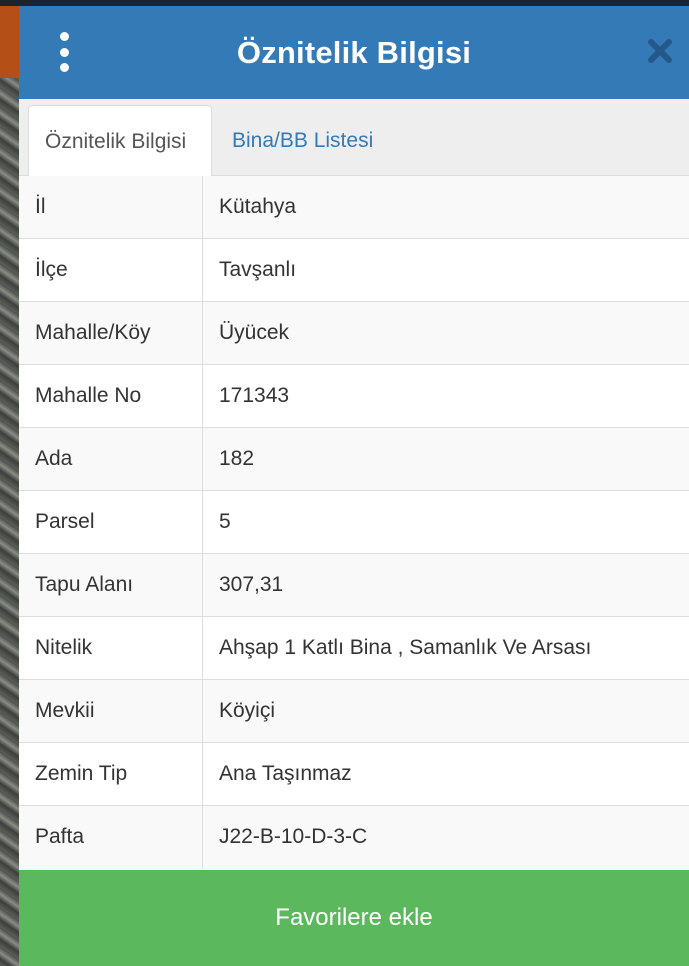 Image resolution: width=689 pixels, height=966 pixels. I want to click on row-value: J22-B-10-D-3-C, so click(293, 836).